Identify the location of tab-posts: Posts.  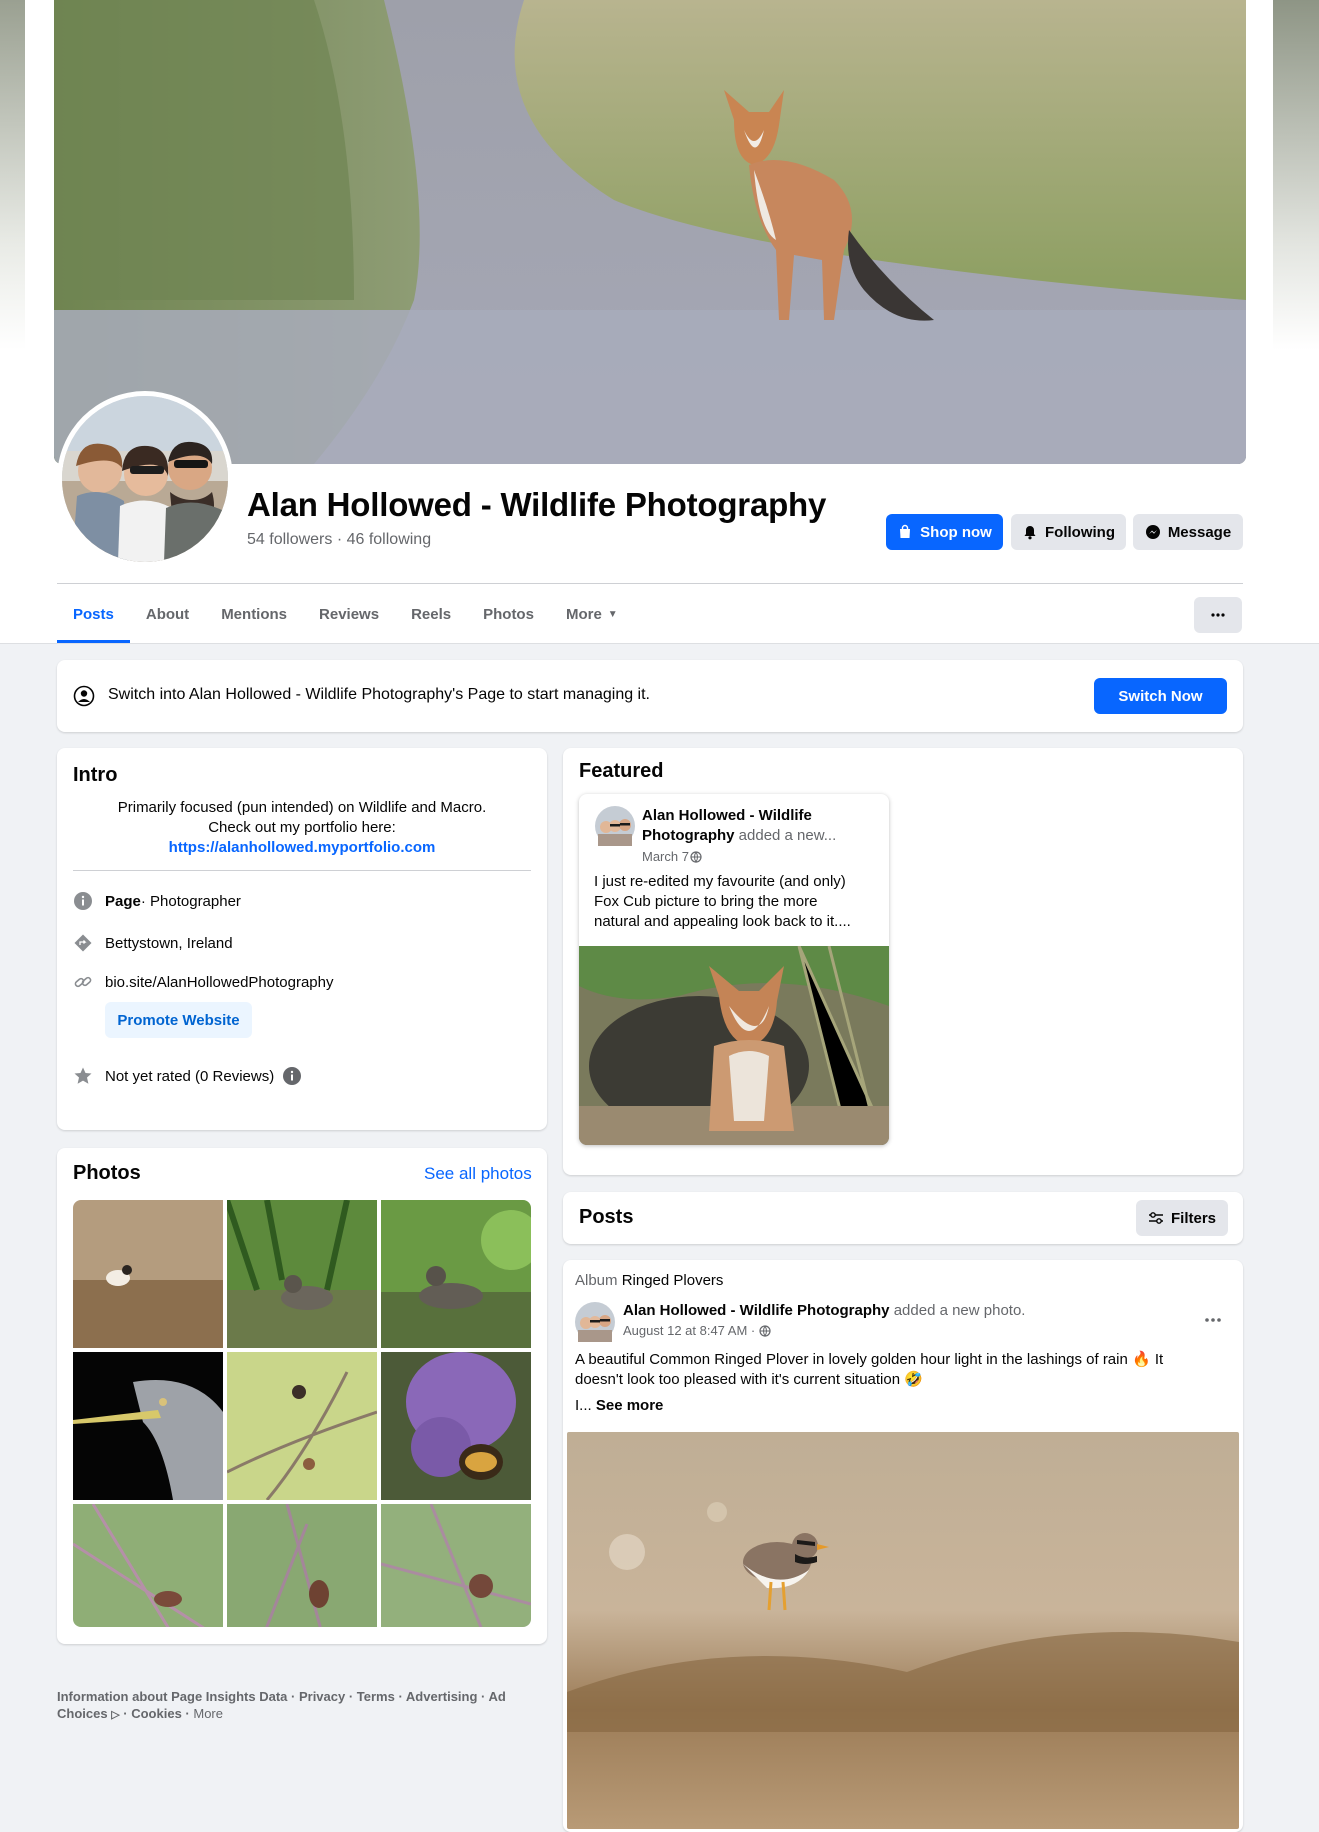
(93, 614).